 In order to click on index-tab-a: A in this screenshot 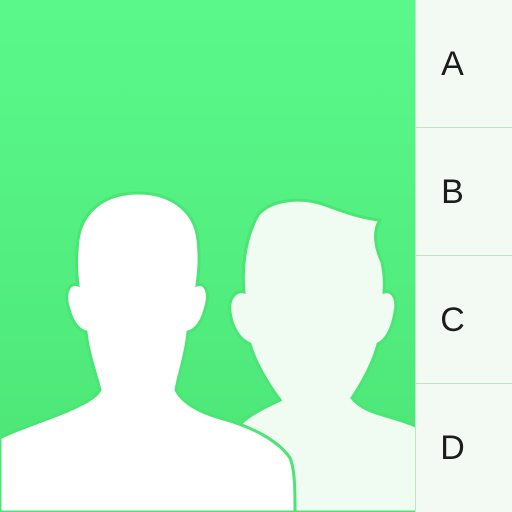, I will do `click(464, 64)`.